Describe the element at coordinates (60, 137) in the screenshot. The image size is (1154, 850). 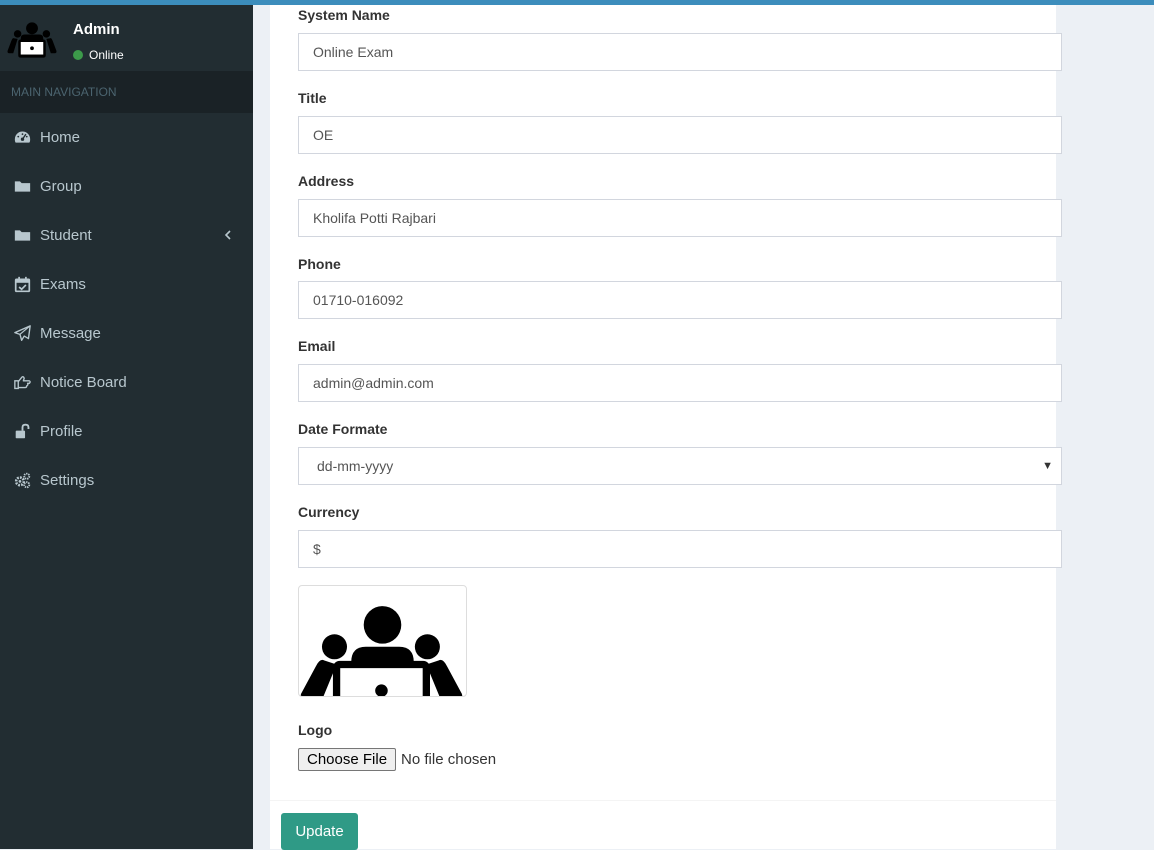
I see `sidebar-item-label: Home` at that location.